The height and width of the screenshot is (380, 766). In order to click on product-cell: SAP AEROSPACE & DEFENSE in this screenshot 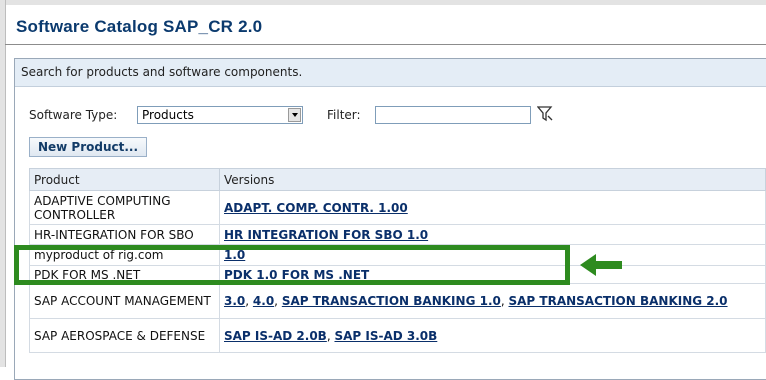, I will do `click(124, 335)`.